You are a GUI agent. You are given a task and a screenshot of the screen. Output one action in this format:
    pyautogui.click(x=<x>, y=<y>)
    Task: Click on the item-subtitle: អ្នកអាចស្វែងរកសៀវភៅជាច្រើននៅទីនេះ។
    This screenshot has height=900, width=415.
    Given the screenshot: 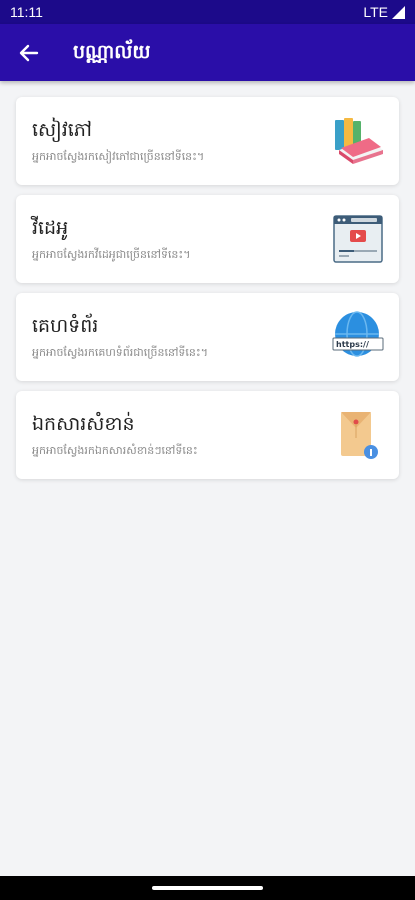 What is the action you would take?
    pyautogui.click(x=118, y=156)
    